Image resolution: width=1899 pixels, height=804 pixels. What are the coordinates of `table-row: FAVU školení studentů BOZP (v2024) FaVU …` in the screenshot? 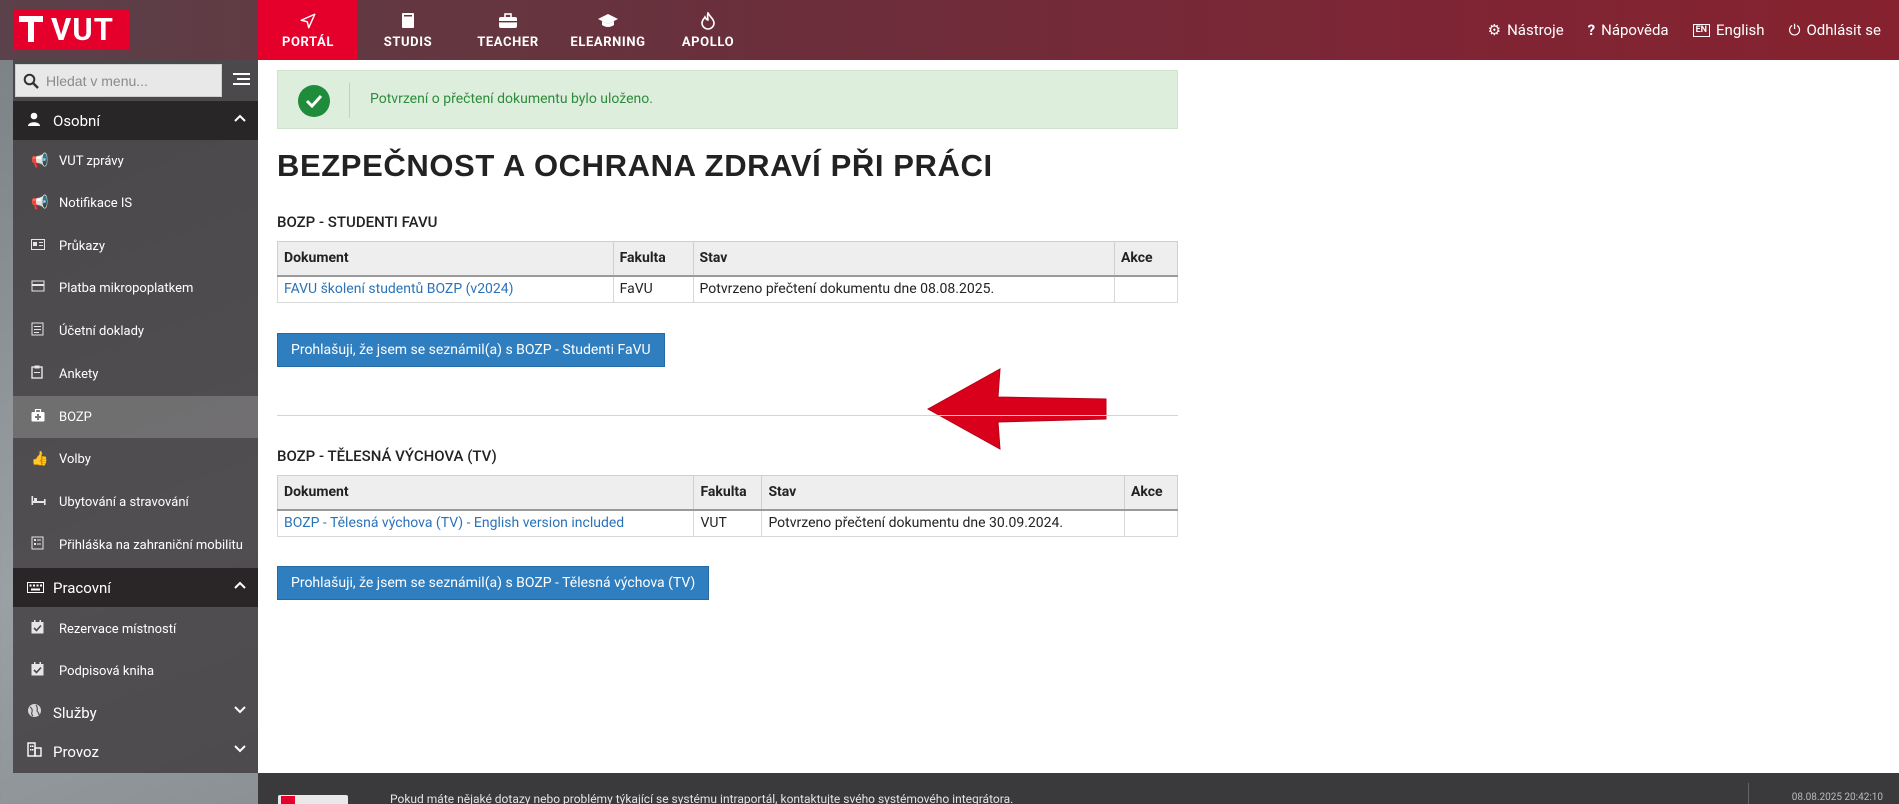 It's located at (727, 289).